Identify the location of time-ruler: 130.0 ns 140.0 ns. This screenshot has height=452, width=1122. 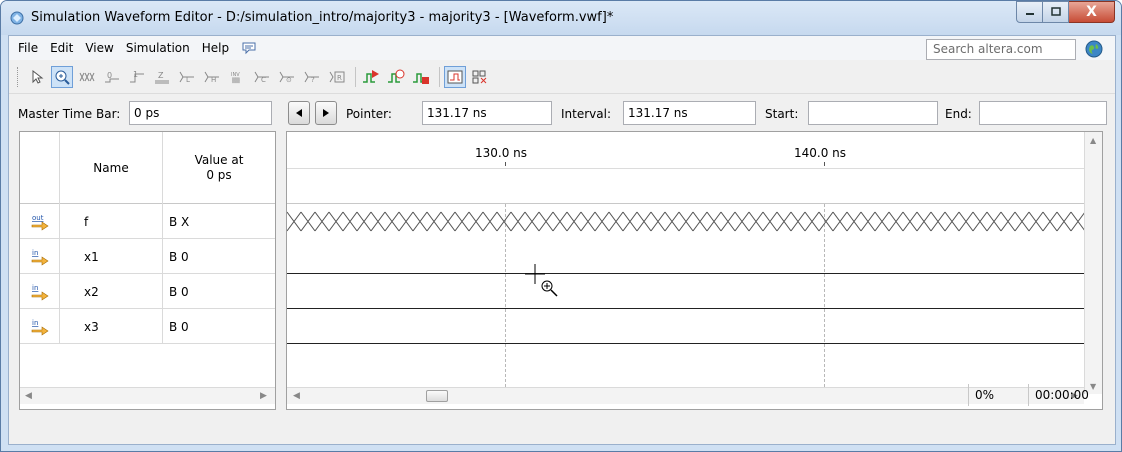
(685, 168).